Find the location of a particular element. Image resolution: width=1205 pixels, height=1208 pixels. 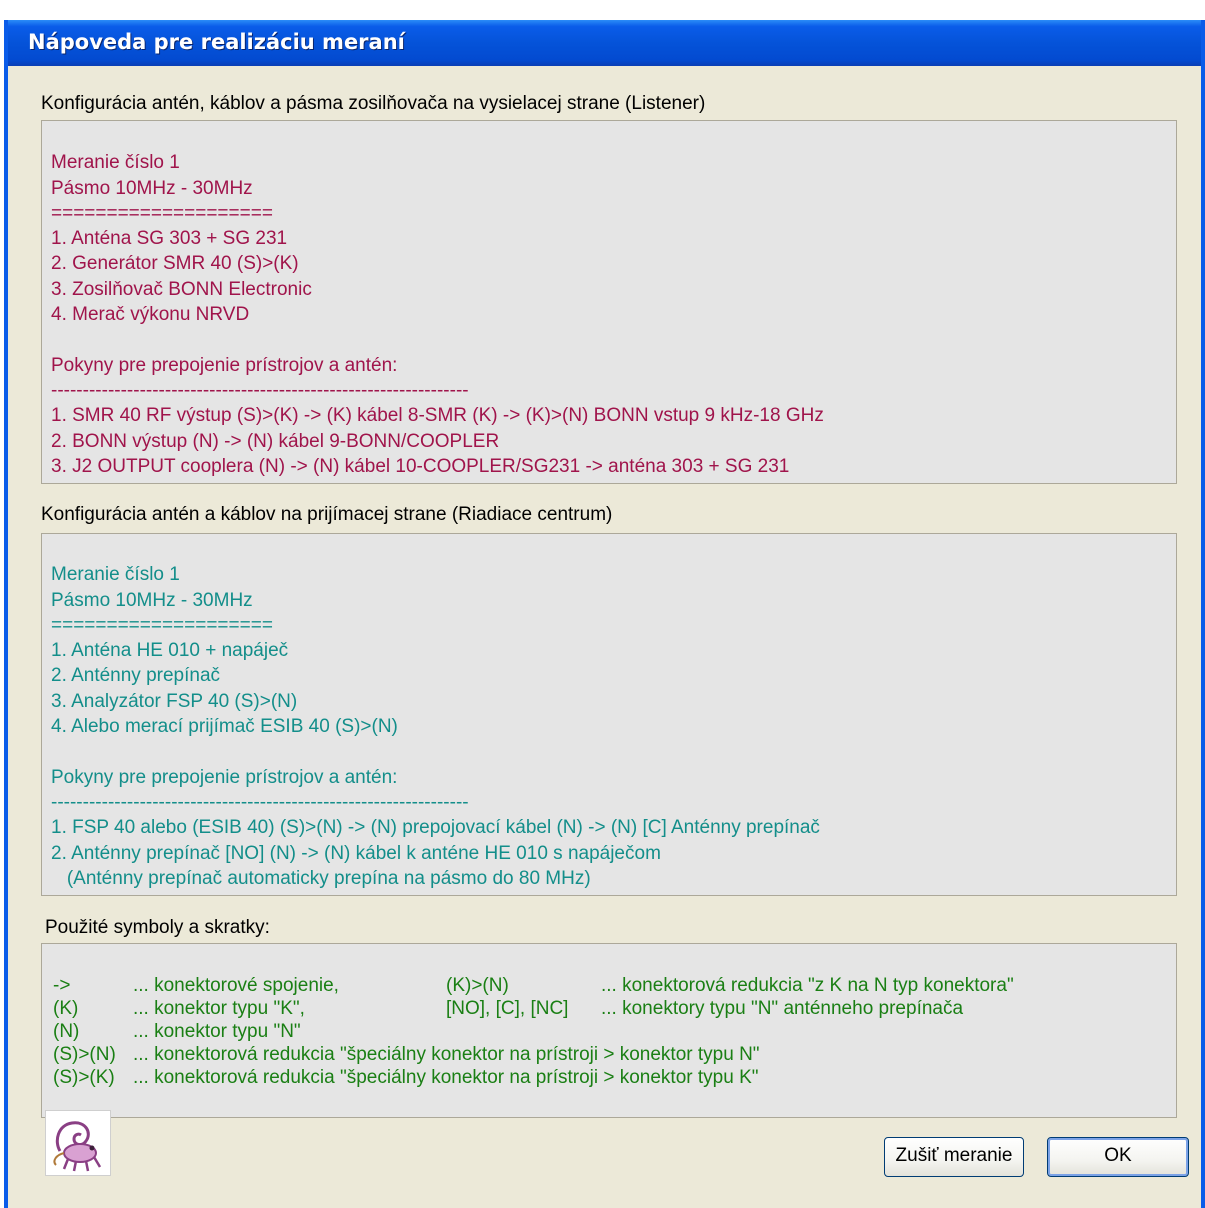

listener-text-line: ==================== is located at coordinates (162, 213).